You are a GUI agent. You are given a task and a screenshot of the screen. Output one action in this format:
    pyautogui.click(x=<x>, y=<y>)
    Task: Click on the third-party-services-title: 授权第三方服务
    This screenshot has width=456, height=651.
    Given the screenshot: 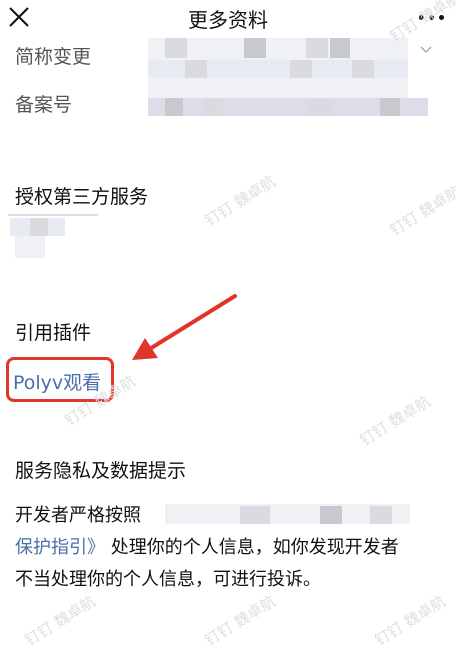 What is the action you would take?
    pyautogui.click(x=82, y=197)
    